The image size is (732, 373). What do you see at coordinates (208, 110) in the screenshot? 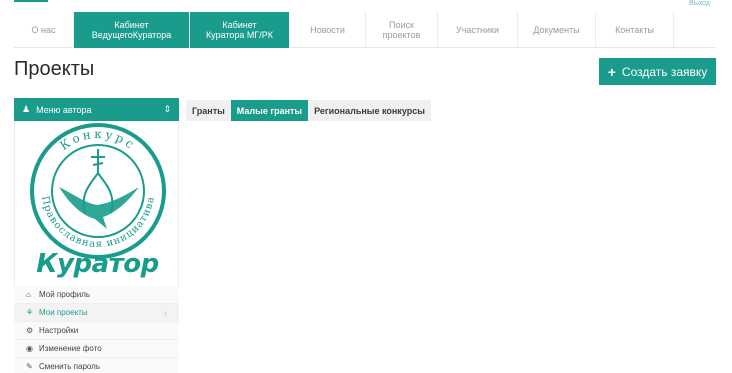
I see `tab-1: Гранты` at bounding box center [208, 110].